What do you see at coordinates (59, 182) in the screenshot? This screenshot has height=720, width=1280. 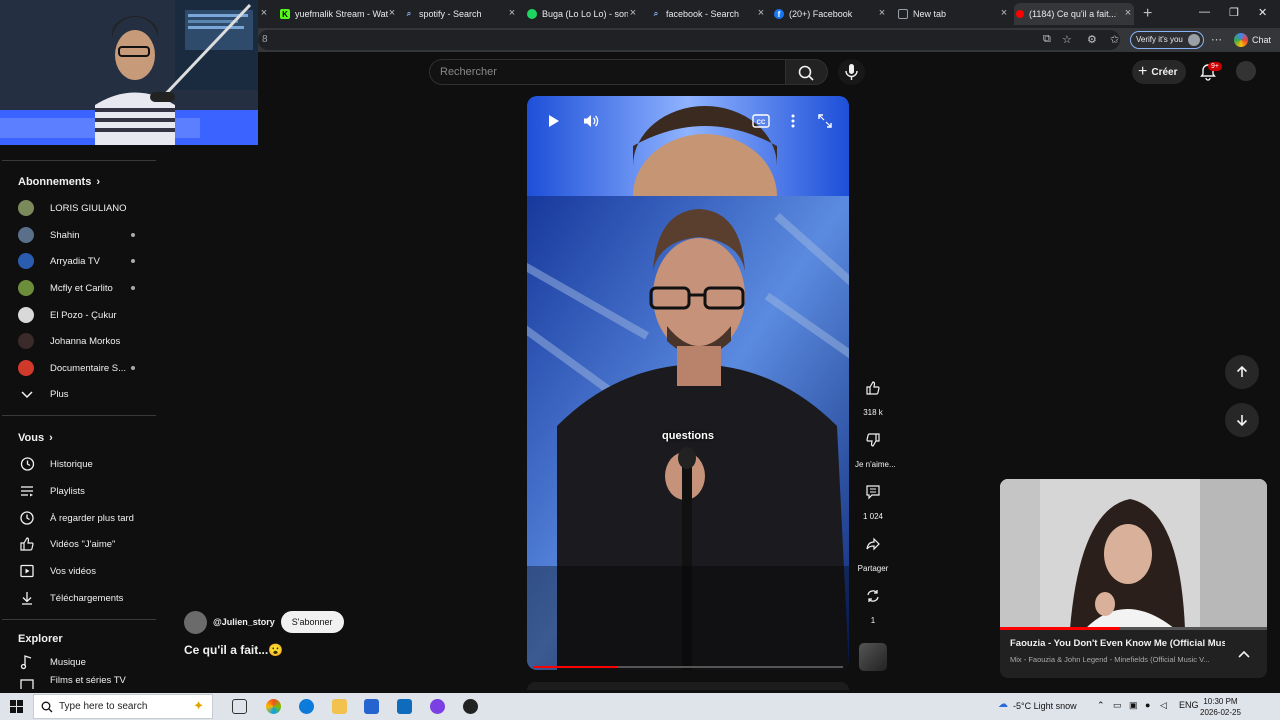 I see `subscriptions-section-title: Abonnements ›` at bounding box center [59, 182].